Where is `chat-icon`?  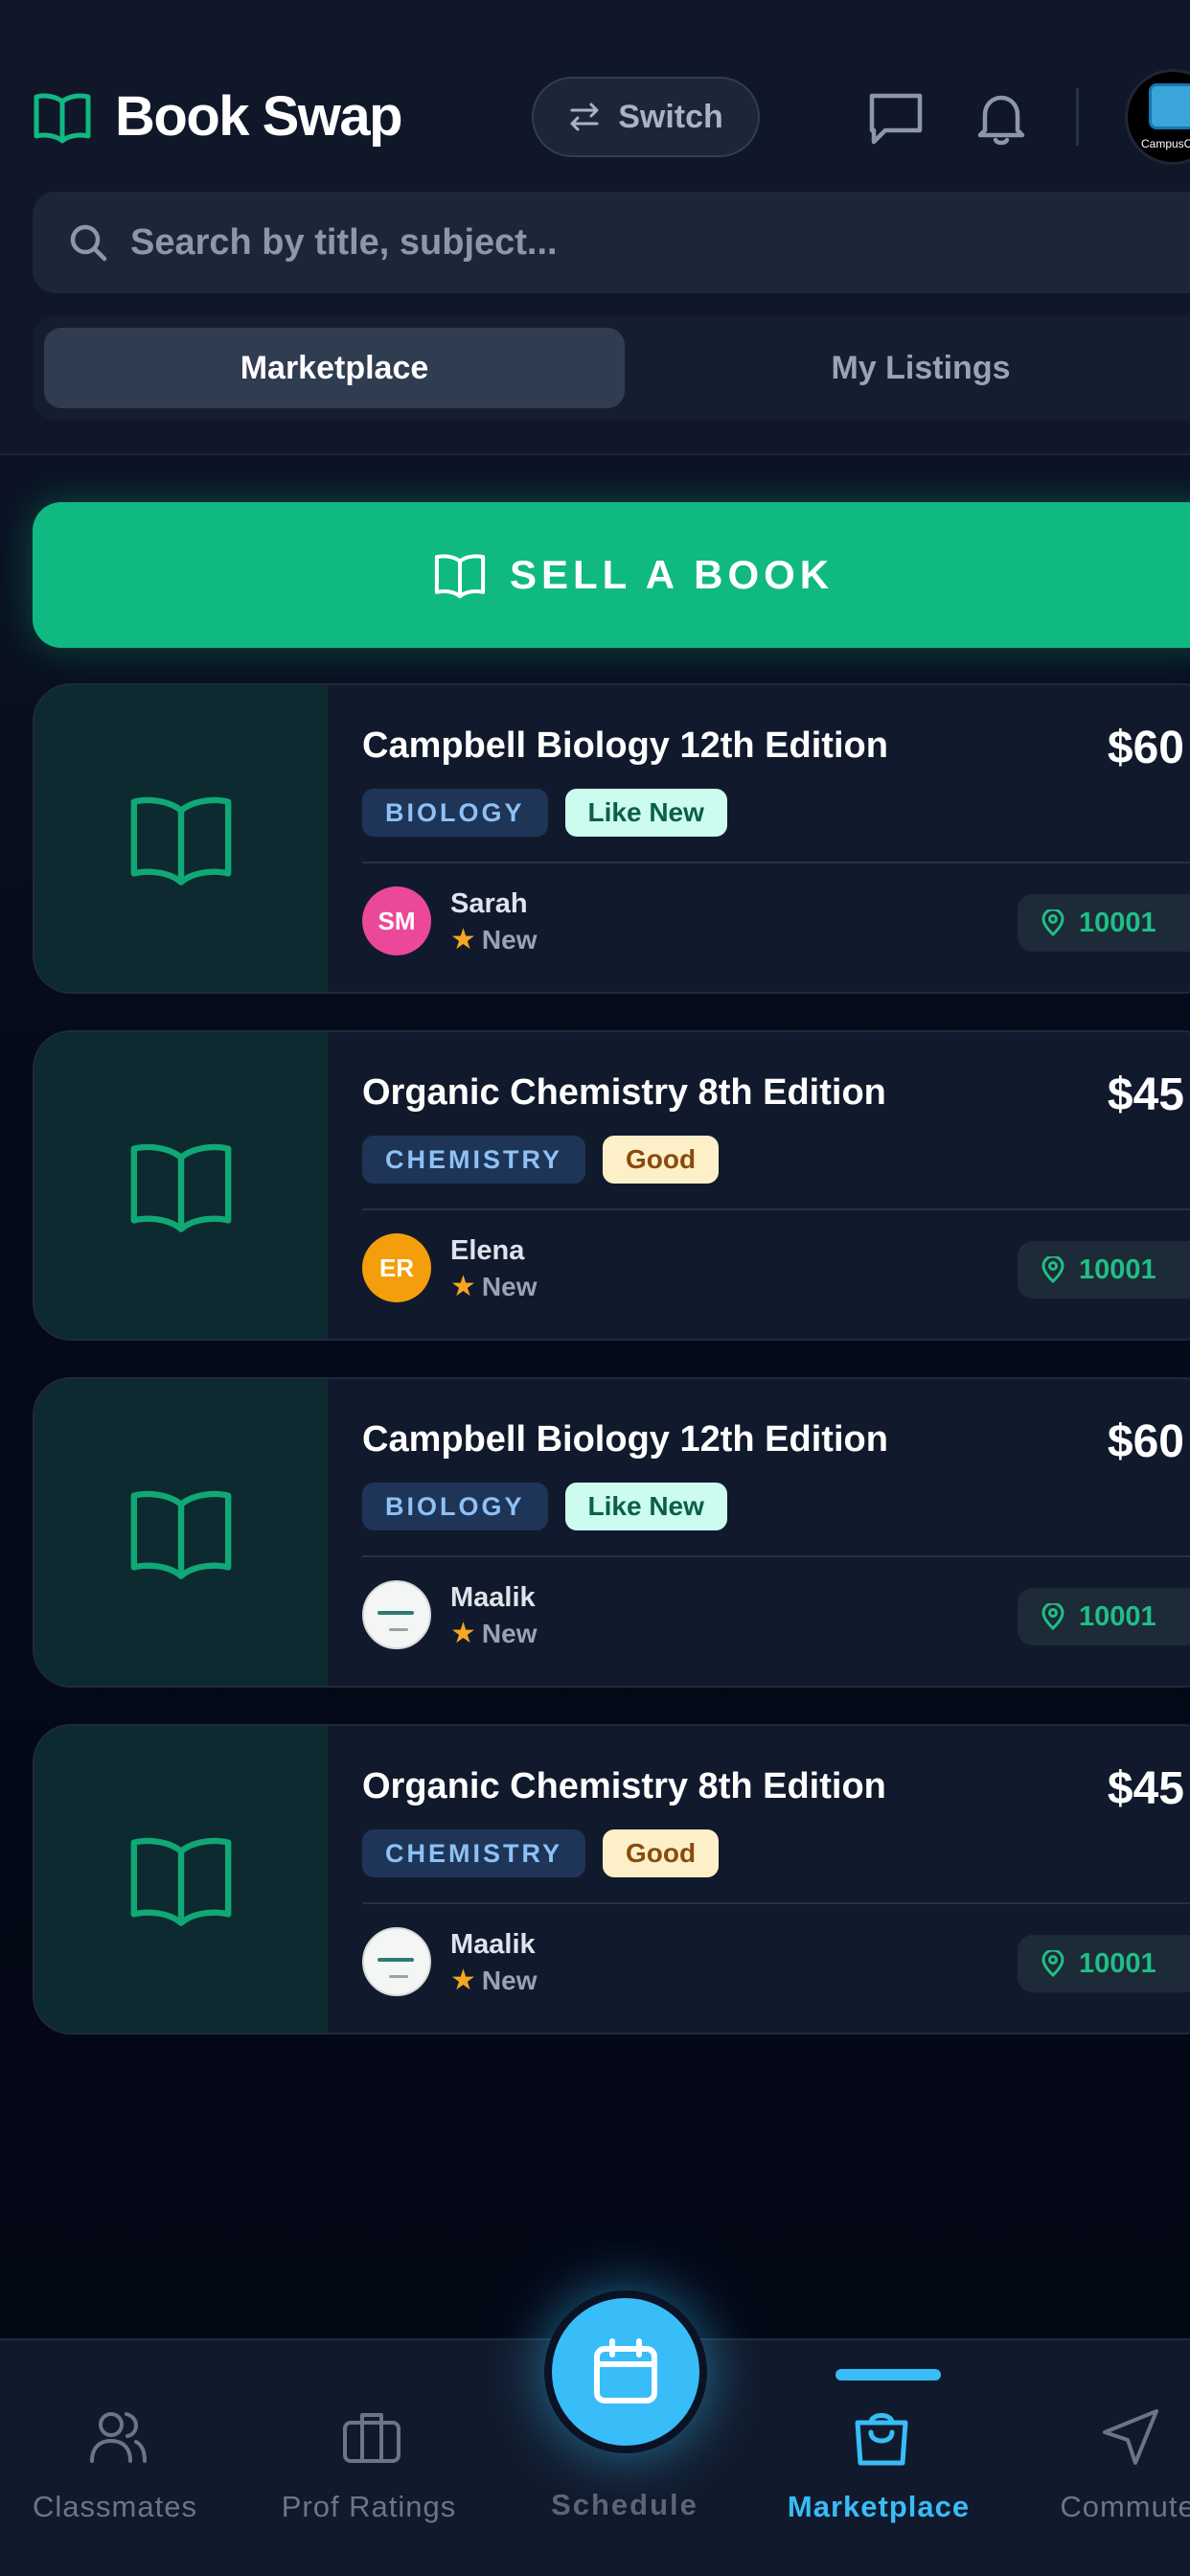
chat-icon is located at coordinates (896, 118).